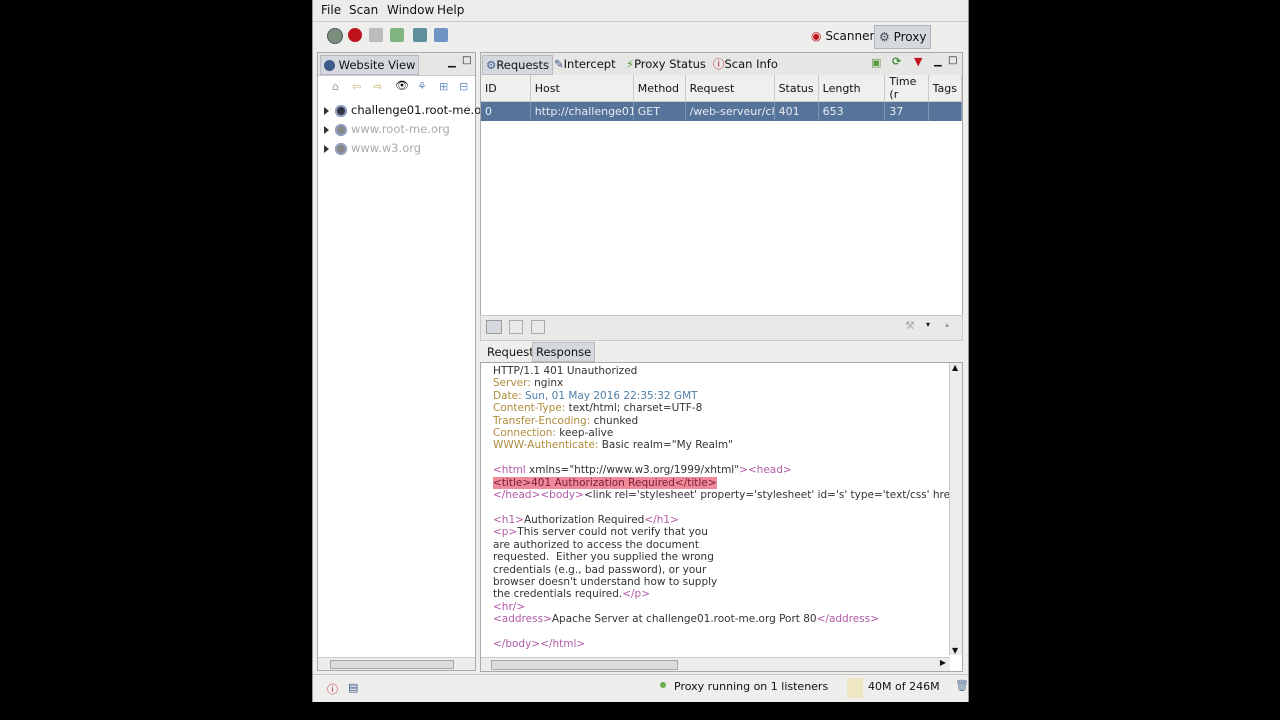 Image resolution: width=1280 pixels, height=720 pixels. Describe the element at coordinates (553, 433) in the screenshot. I see `response-header: Connection: keep-alive` at that location.